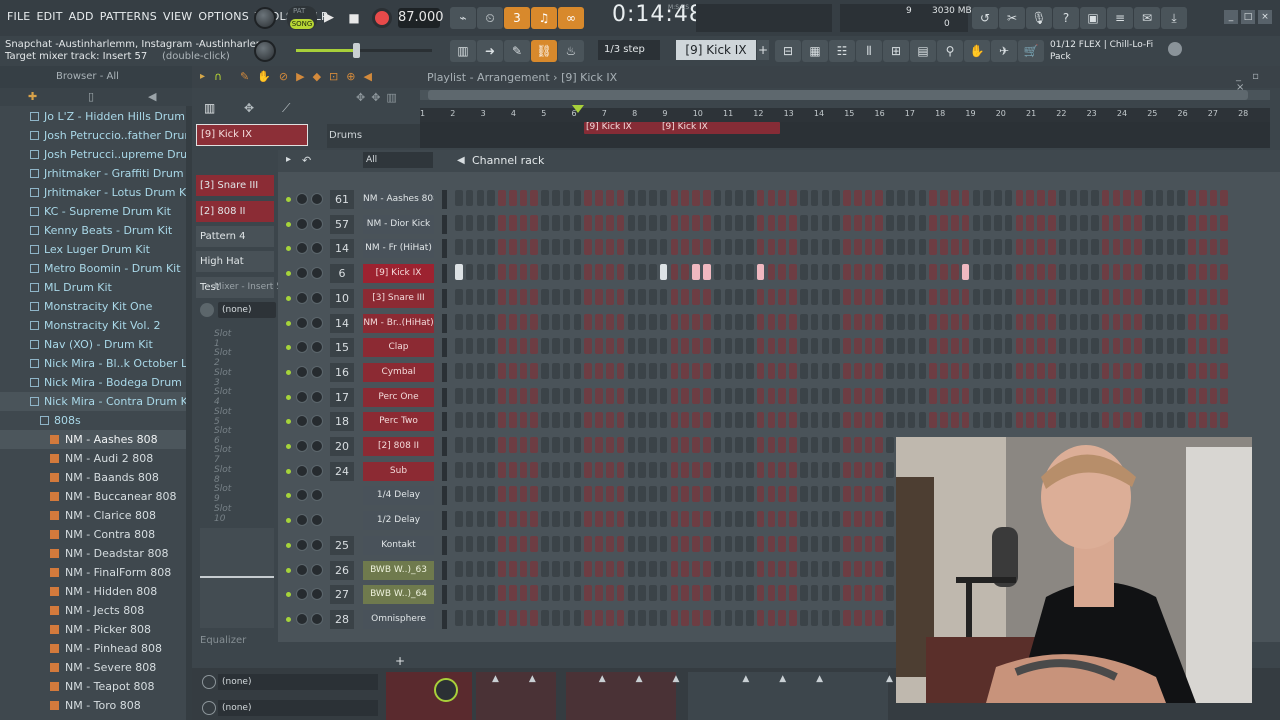 This screenshot has width=1280, height=720. Describe the element at coordinates (517, 51) in the screenshot. I see `draw-icon: ✎` at that location.